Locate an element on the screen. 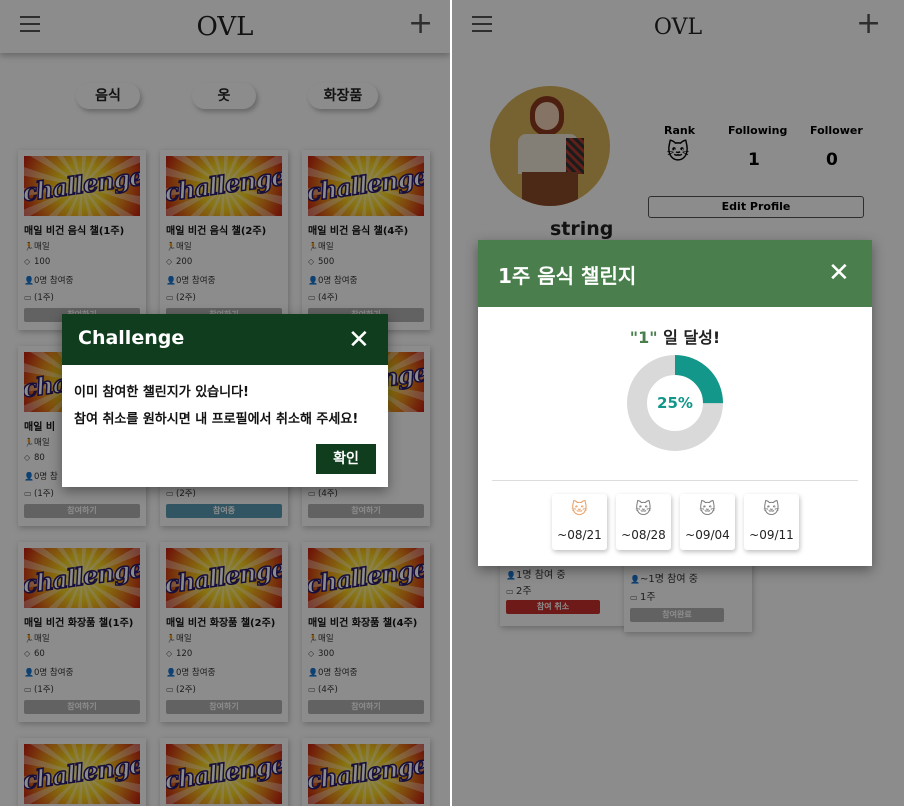 The image size is (904, 806). week-badge-1: 🐱 ~08/21 is located at coordinates (579, 522).